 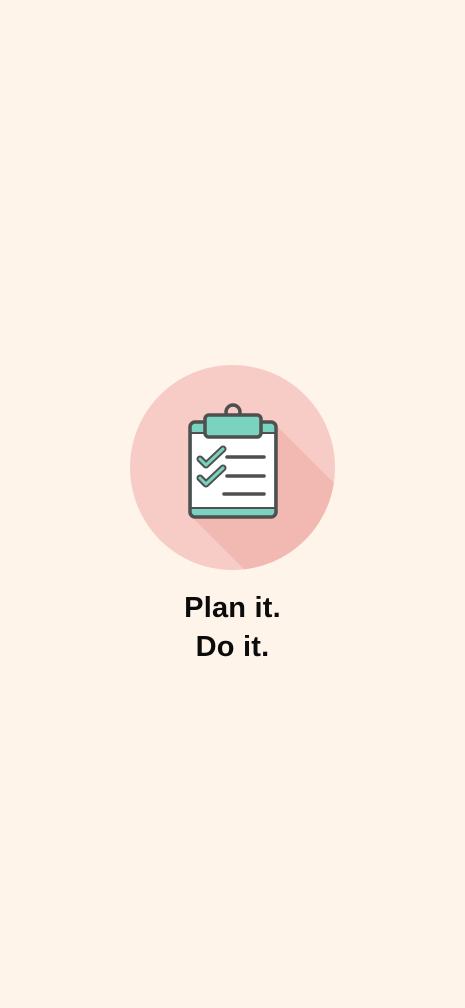 I want to click on clipboard-paper, so click(x=233, y=470).